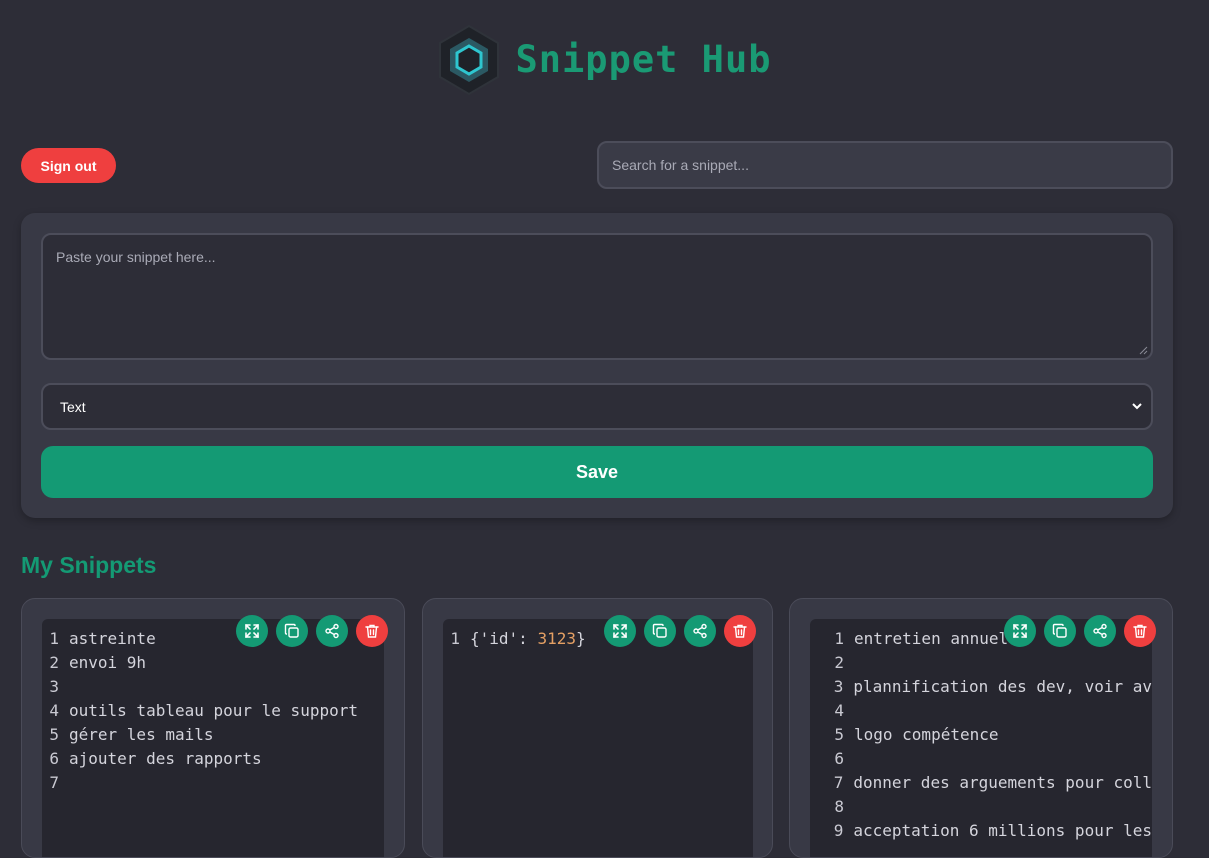 The image size is (1209, 858). I want to click on line-text: {'id':, so click(504, 638).